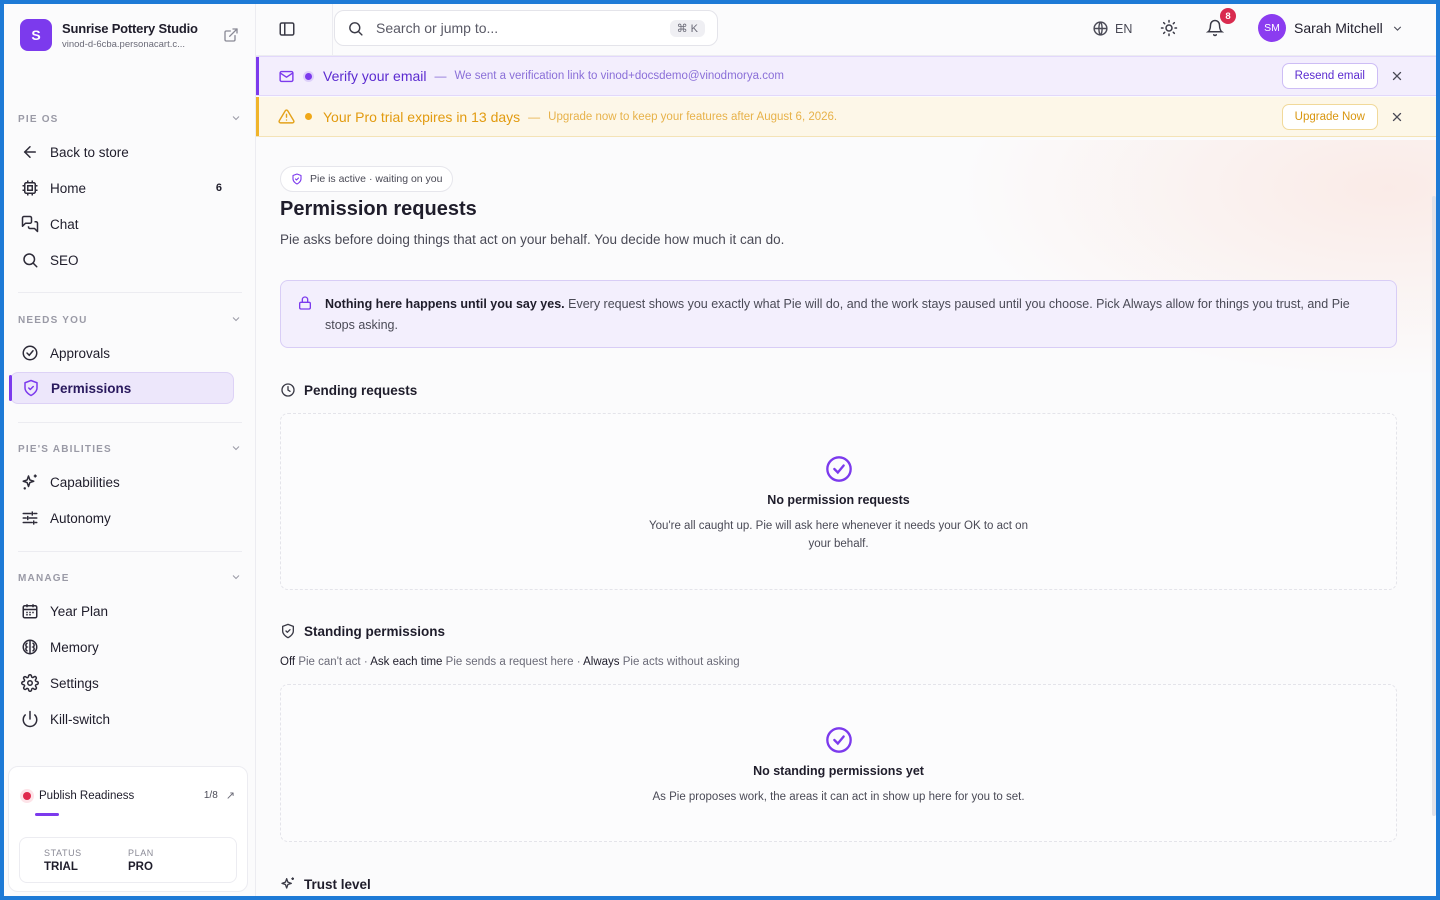 The image size is (1440, 900). Describe the element at coordinates (210, 795) in the screenshot. I see `readiness-count: 1/8` at that location.